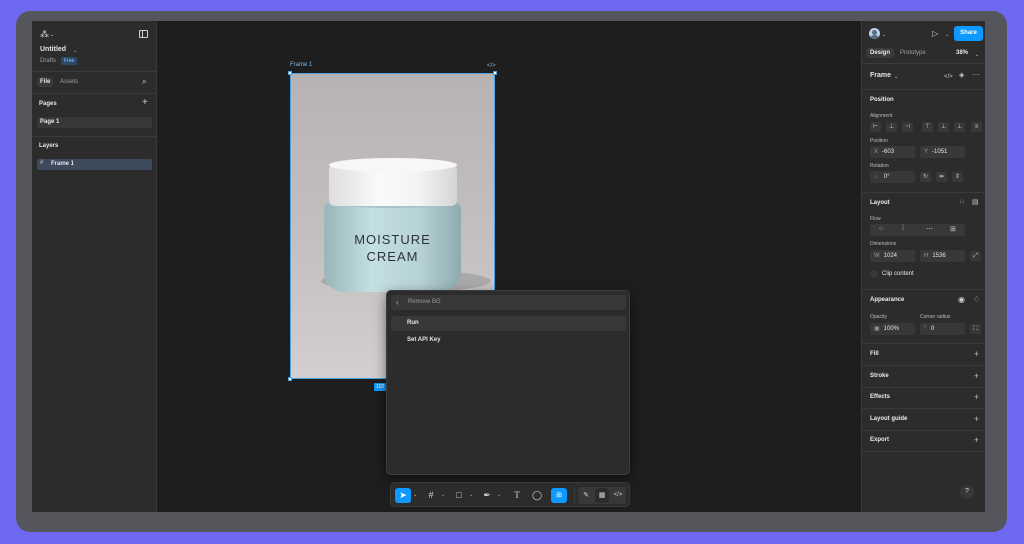  I want to click on align-right-icon: ⊣, so click(907, 127).